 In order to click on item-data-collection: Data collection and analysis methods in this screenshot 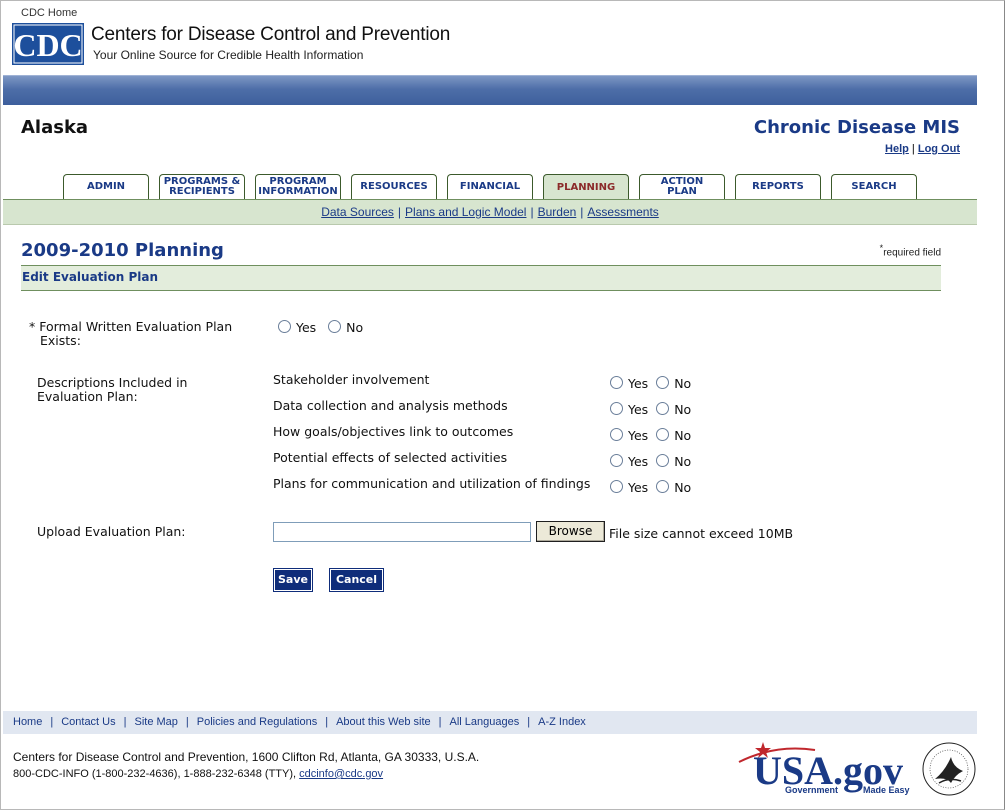, I will do `click(390, 405)`.